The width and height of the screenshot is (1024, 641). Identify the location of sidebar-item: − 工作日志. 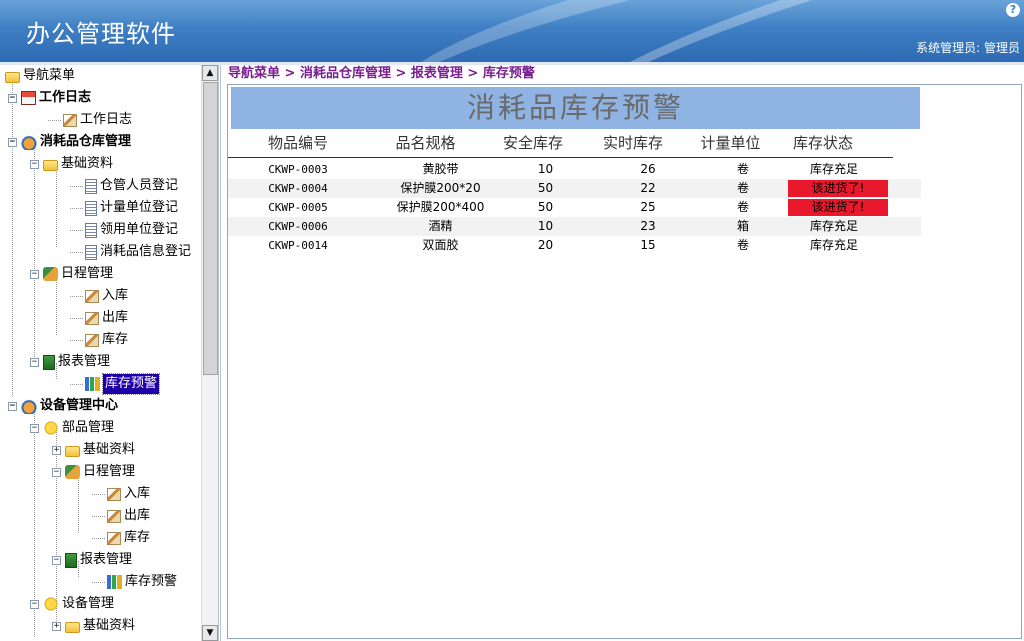
(49, 98).